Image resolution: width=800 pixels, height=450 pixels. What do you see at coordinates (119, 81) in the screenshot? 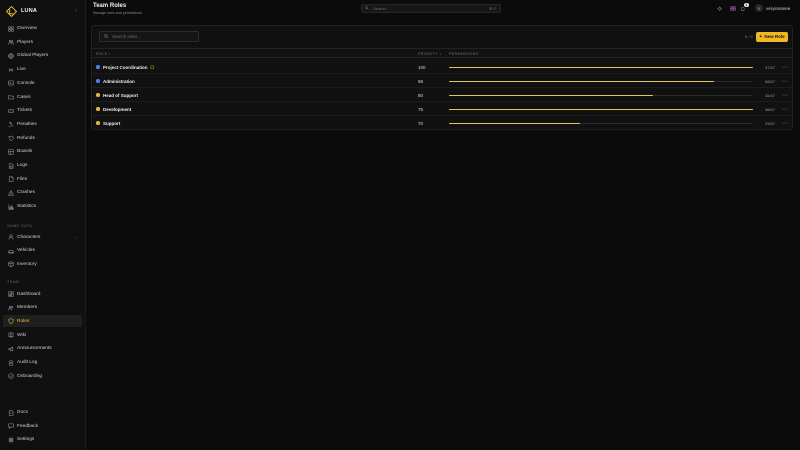
I see `role-name: Administration` at bounding box center [119, 81].